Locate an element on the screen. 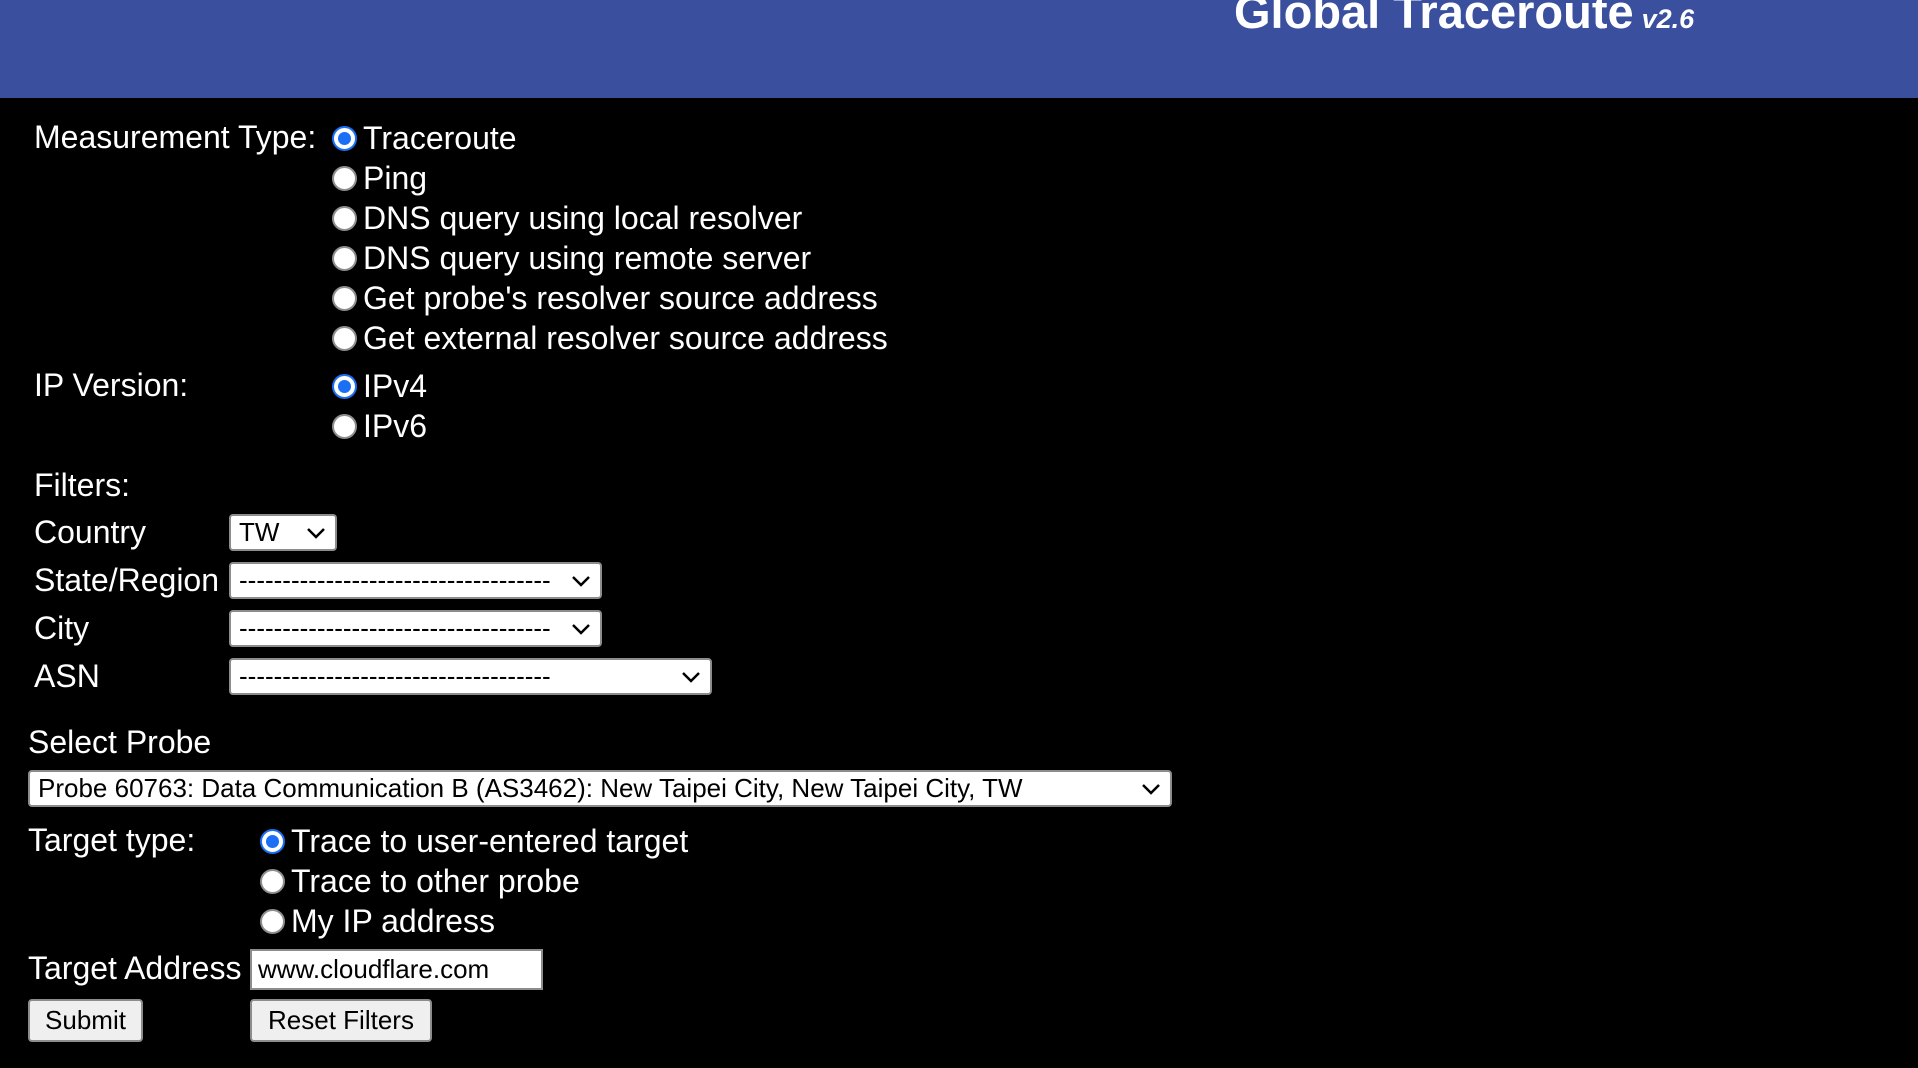  target-address-label: Target Address is located at coordinates (135, 968).